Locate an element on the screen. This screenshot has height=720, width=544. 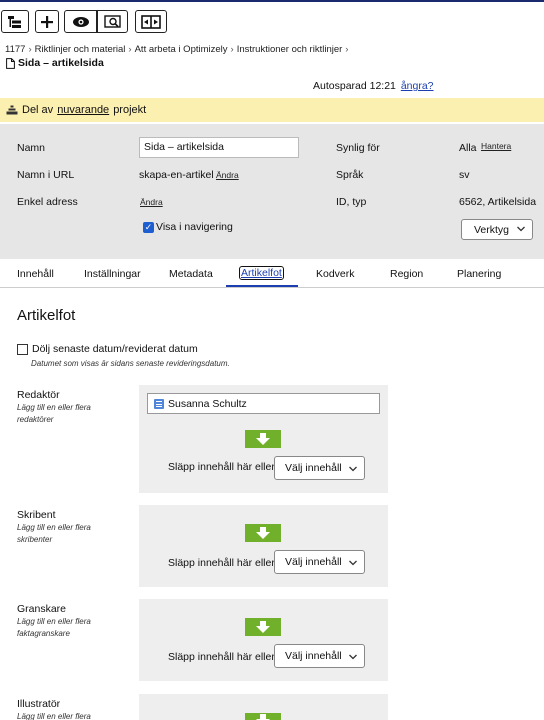
tools-dropdown: Verktyg is located at coordinates (497, 229).